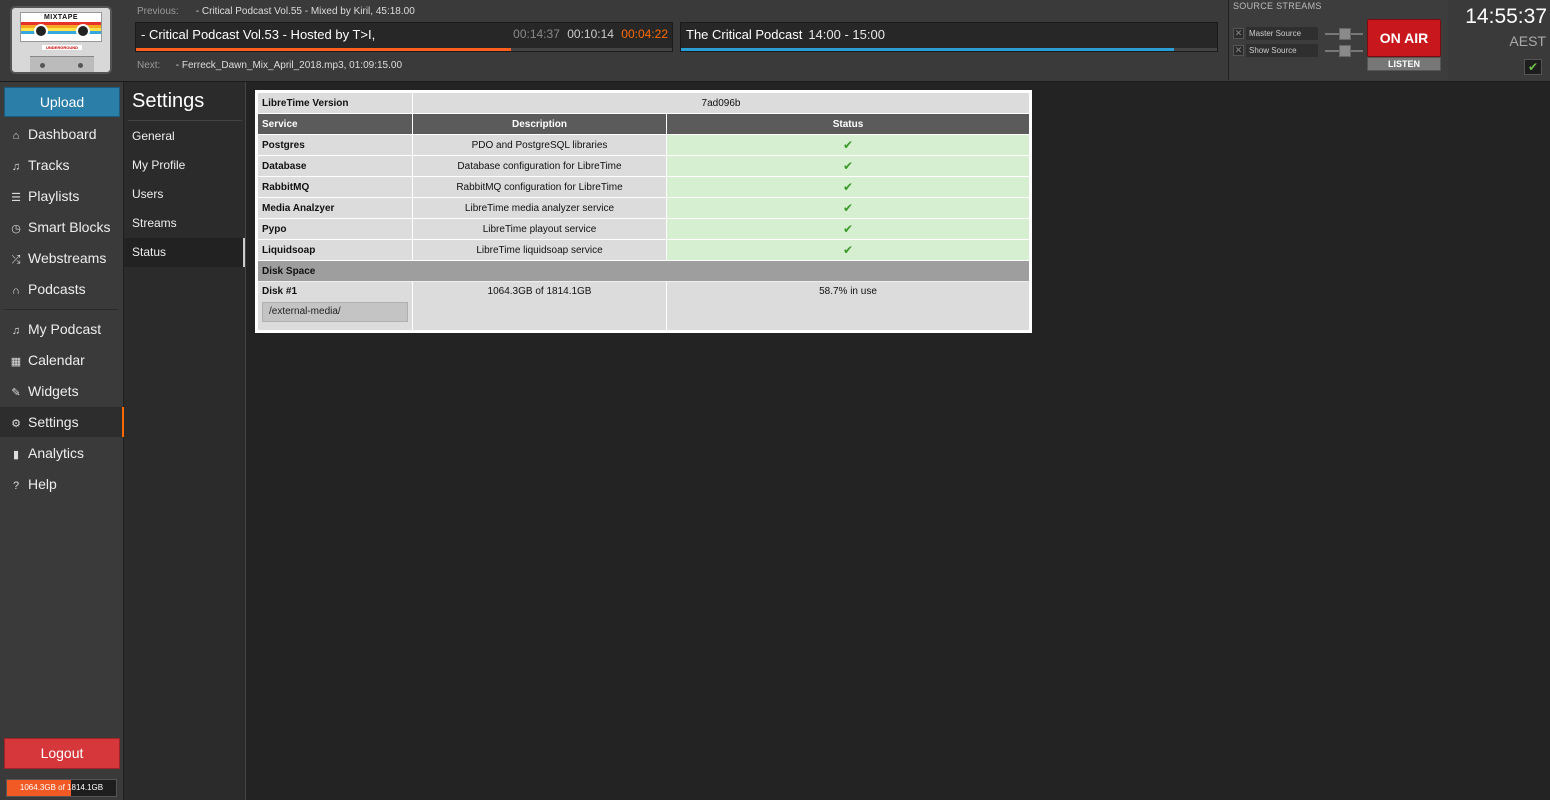 The width and height of the screenshot is (1550, 800). What do you see at coordinates (539, 166) in the screenshot?
I see `service-description: Database configuration for LibreTime` at bounding box center [539, 166].